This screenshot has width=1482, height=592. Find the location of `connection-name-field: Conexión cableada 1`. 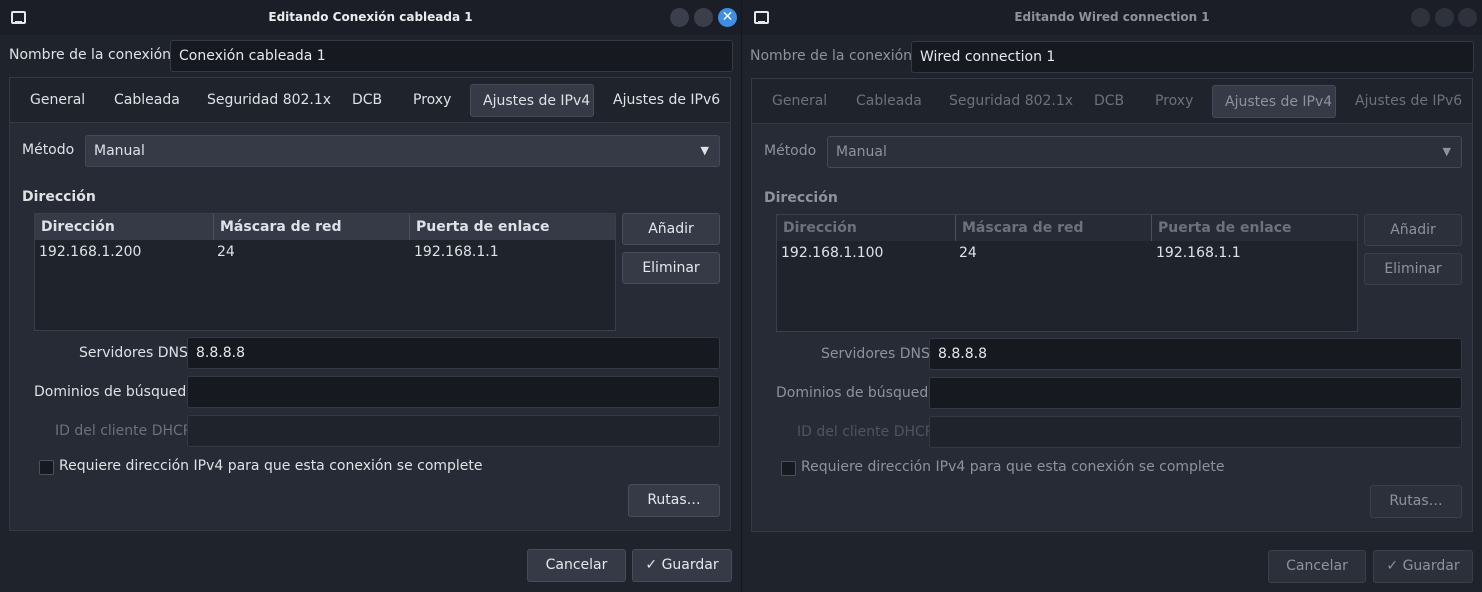

connection-name-field: Conexión cableada 1 is located at coordinates (451, 56).